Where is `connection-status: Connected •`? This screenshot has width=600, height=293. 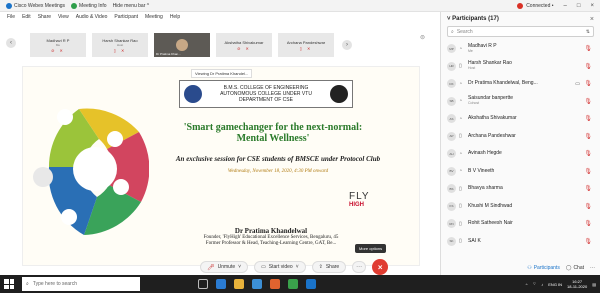 connection-status: Connected • is located at coordinates (535, 6).